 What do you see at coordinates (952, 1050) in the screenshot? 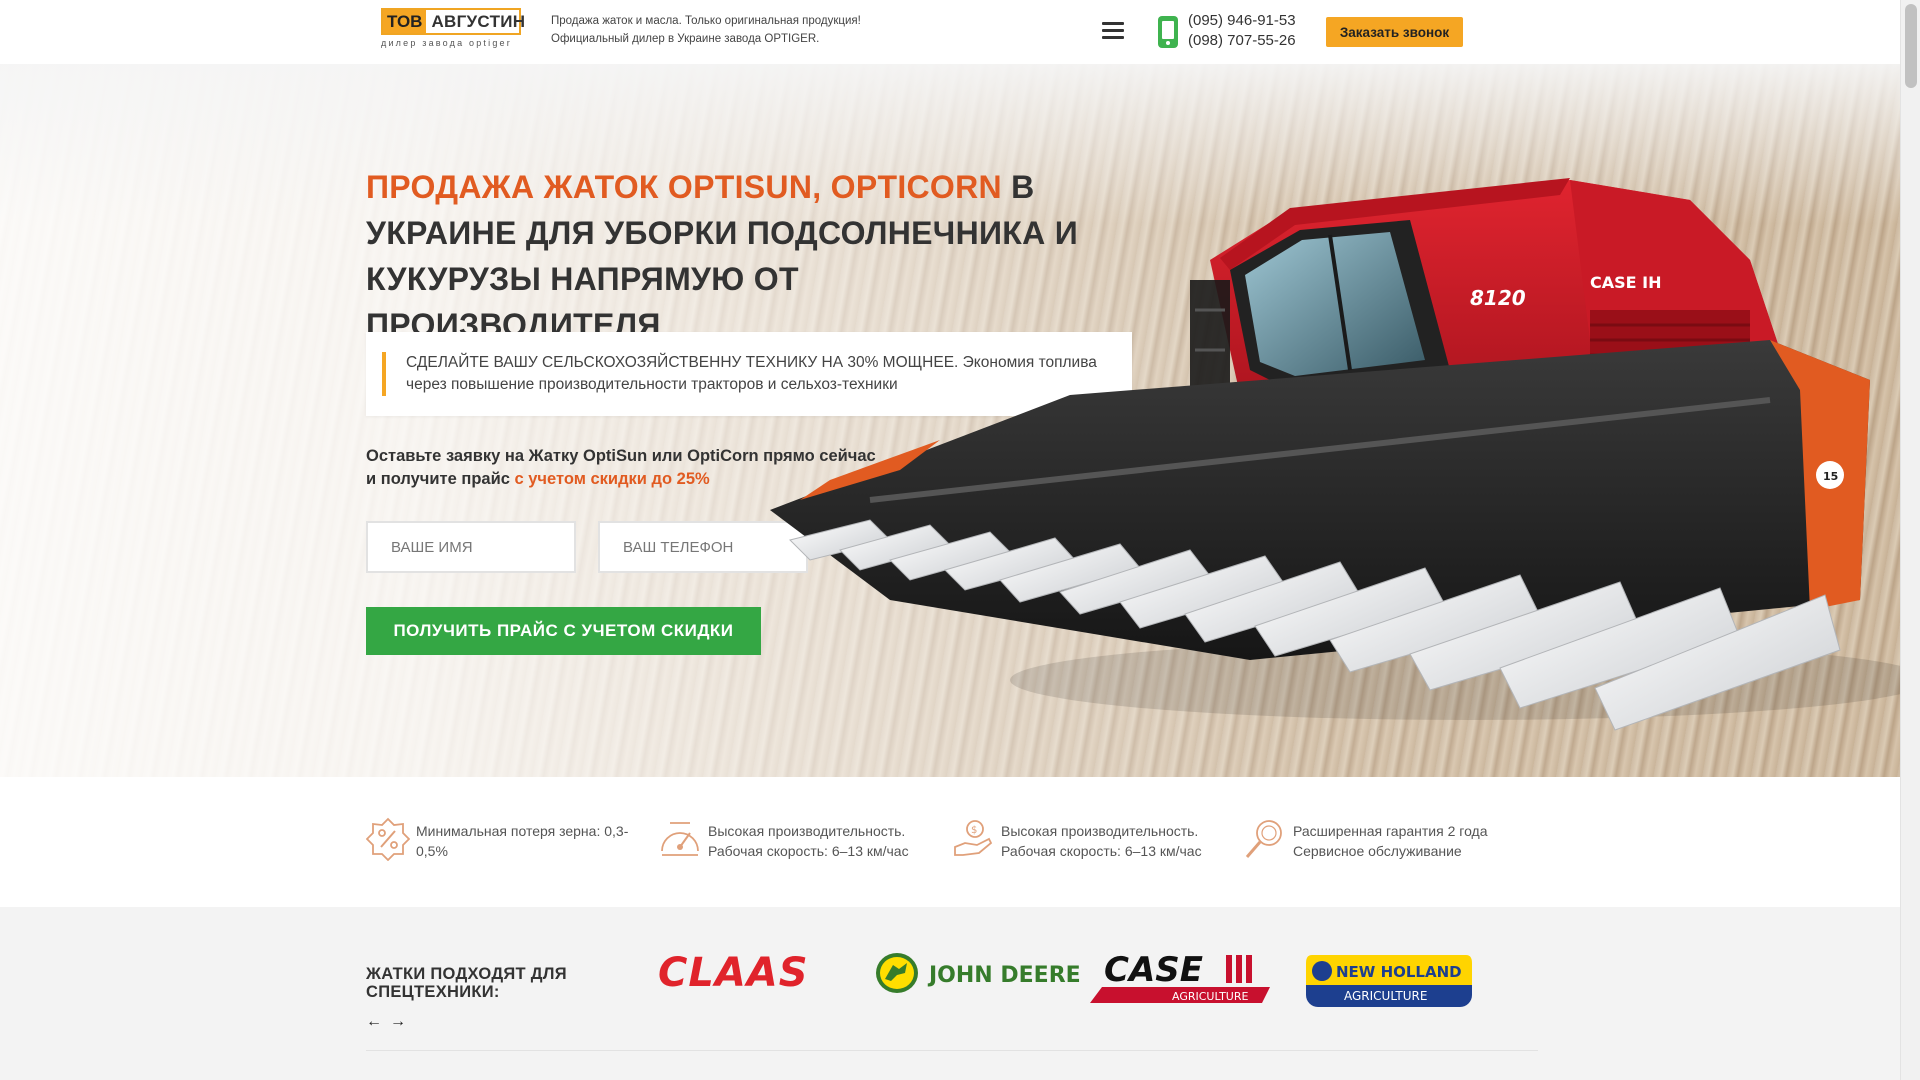
I see `brands-divider` at bounding box center [952, 1050].